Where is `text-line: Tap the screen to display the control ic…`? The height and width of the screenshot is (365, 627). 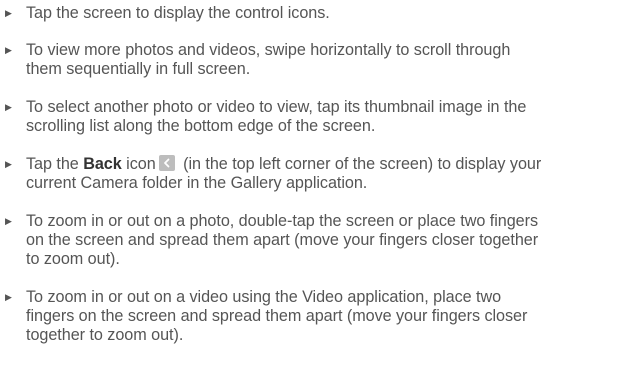
text-line: Tap the screen to display the control ic… is located at coordinates (178, 13).